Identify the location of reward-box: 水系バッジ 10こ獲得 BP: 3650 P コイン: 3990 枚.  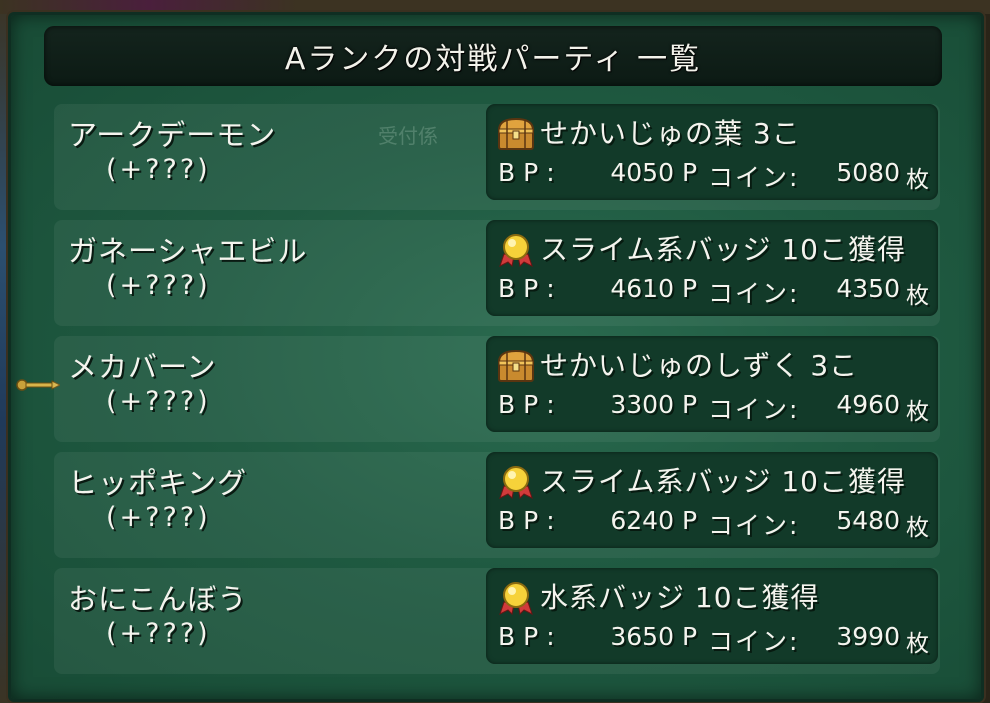
(712, 616).